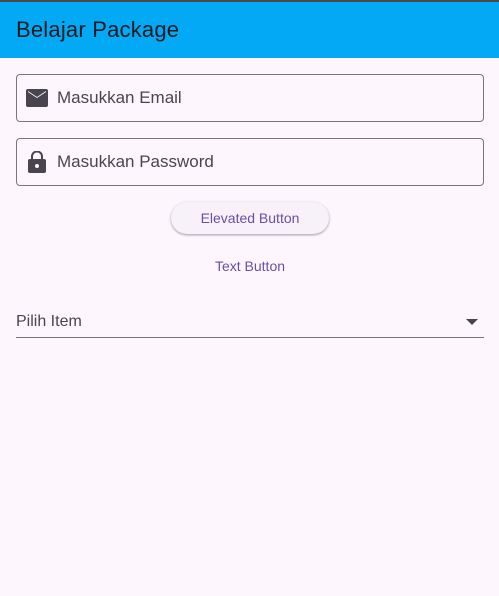 The height and width of the screenshot is (596, 499). I want to click on app-bar-title: Belajar Package, so click(98, 29).